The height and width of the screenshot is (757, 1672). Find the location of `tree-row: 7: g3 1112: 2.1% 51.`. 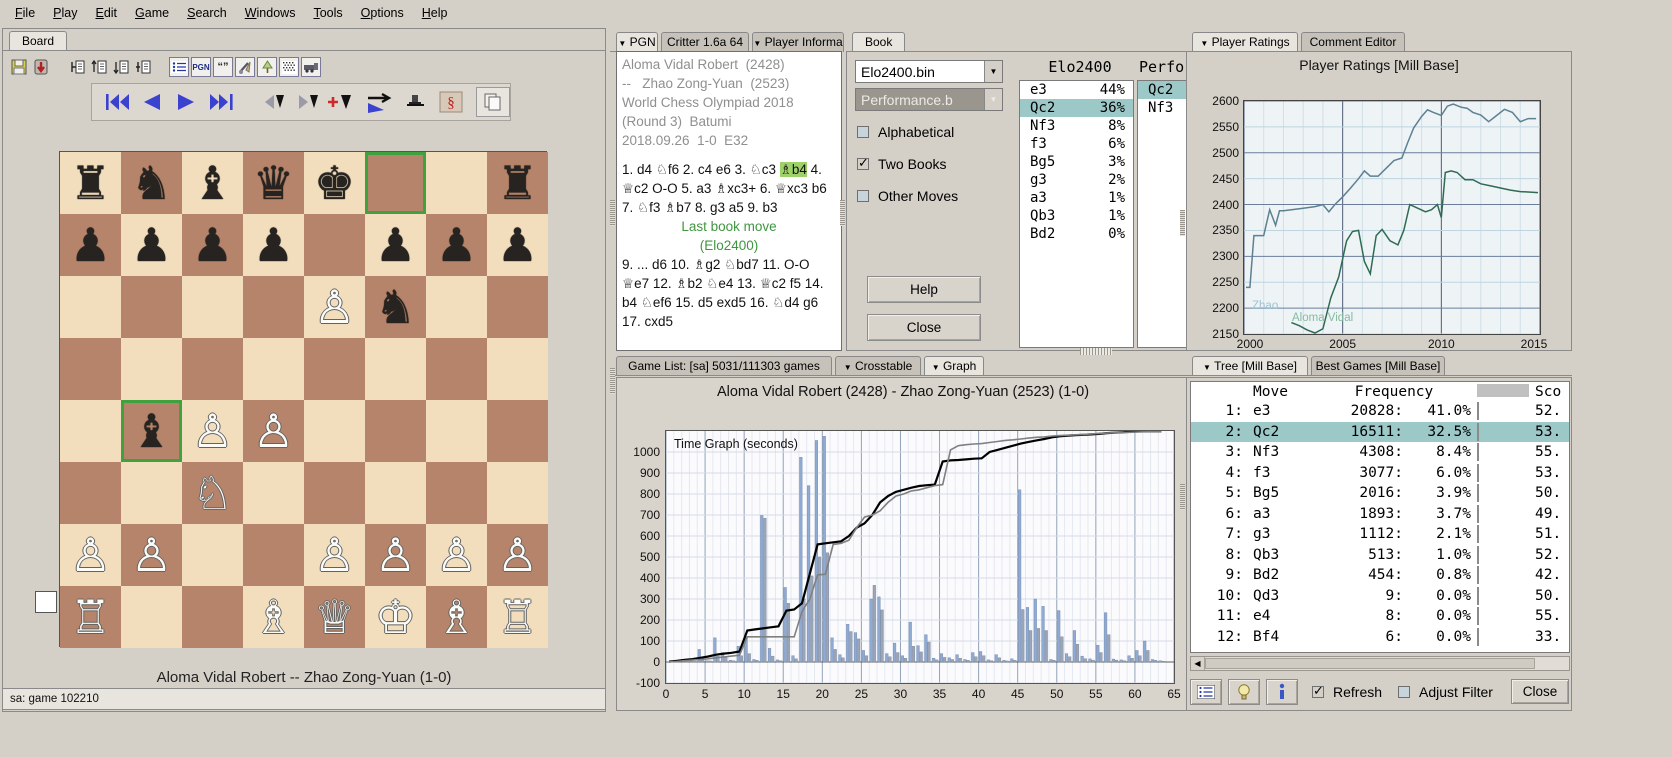

tree-row: 7: g3 1112: 2.1% 51. is located at coordinates (1380, 534).